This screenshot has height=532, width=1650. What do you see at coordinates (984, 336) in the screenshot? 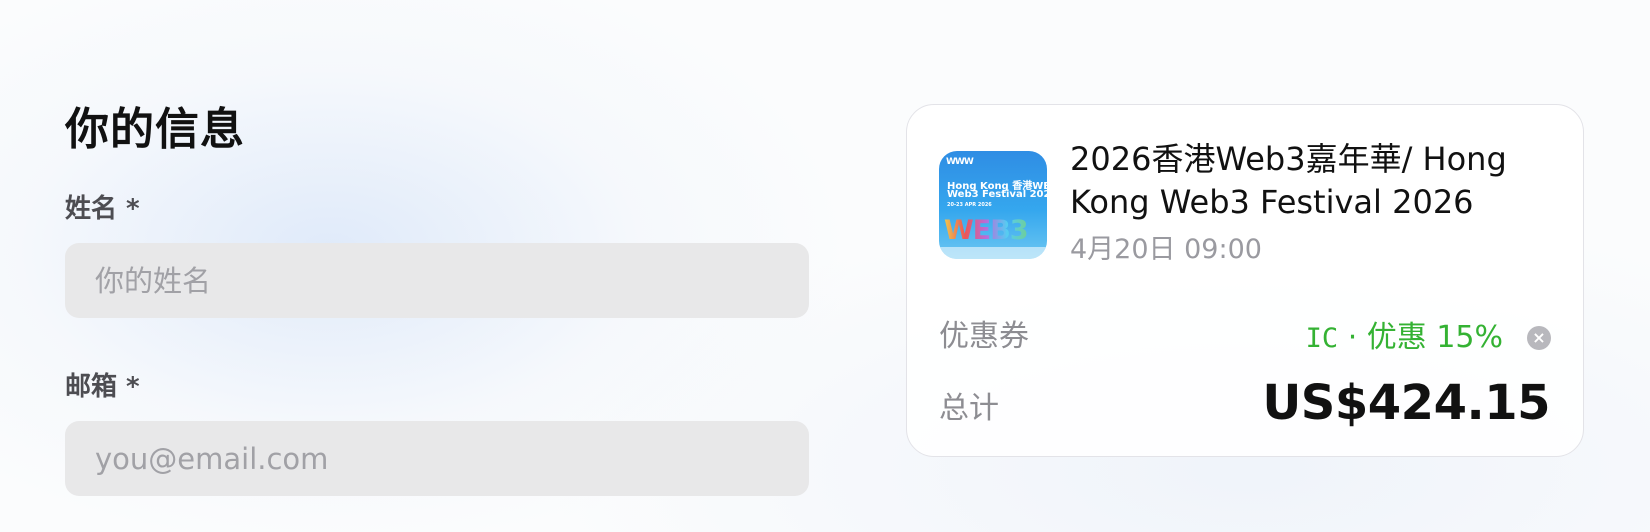
I see `coupon-label: 优惠券` at bounding box center [984, 336].